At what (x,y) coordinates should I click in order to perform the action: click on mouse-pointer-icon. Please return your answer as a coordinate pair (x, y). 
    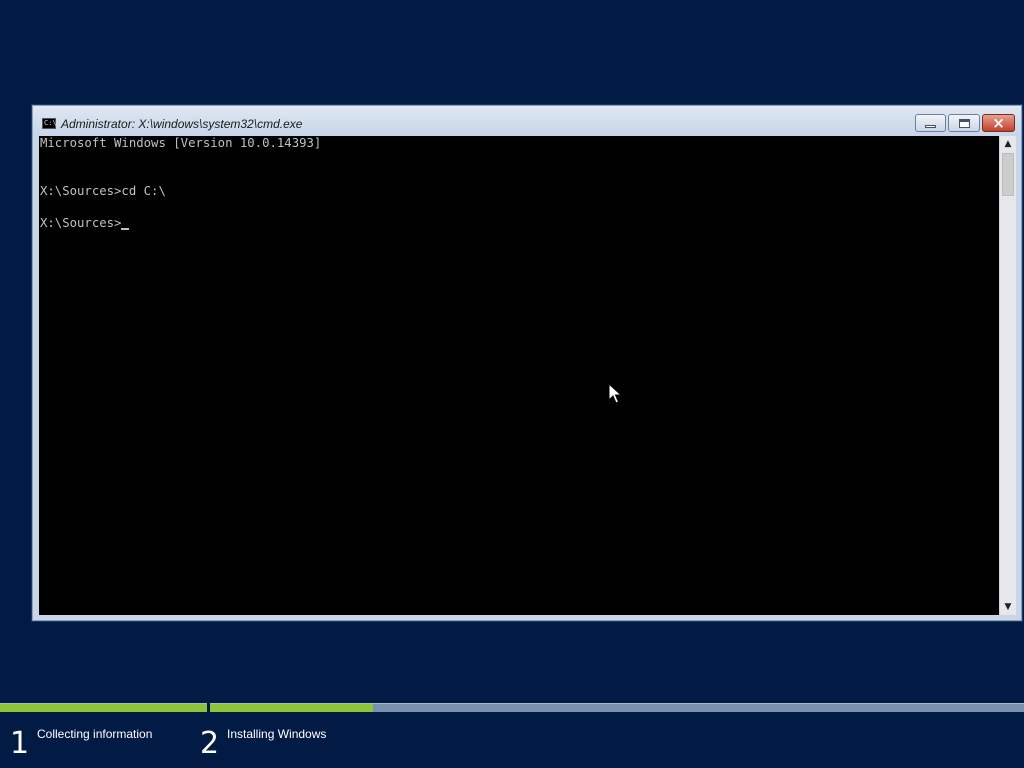
    Looking at the image, I should click on (615, 393).